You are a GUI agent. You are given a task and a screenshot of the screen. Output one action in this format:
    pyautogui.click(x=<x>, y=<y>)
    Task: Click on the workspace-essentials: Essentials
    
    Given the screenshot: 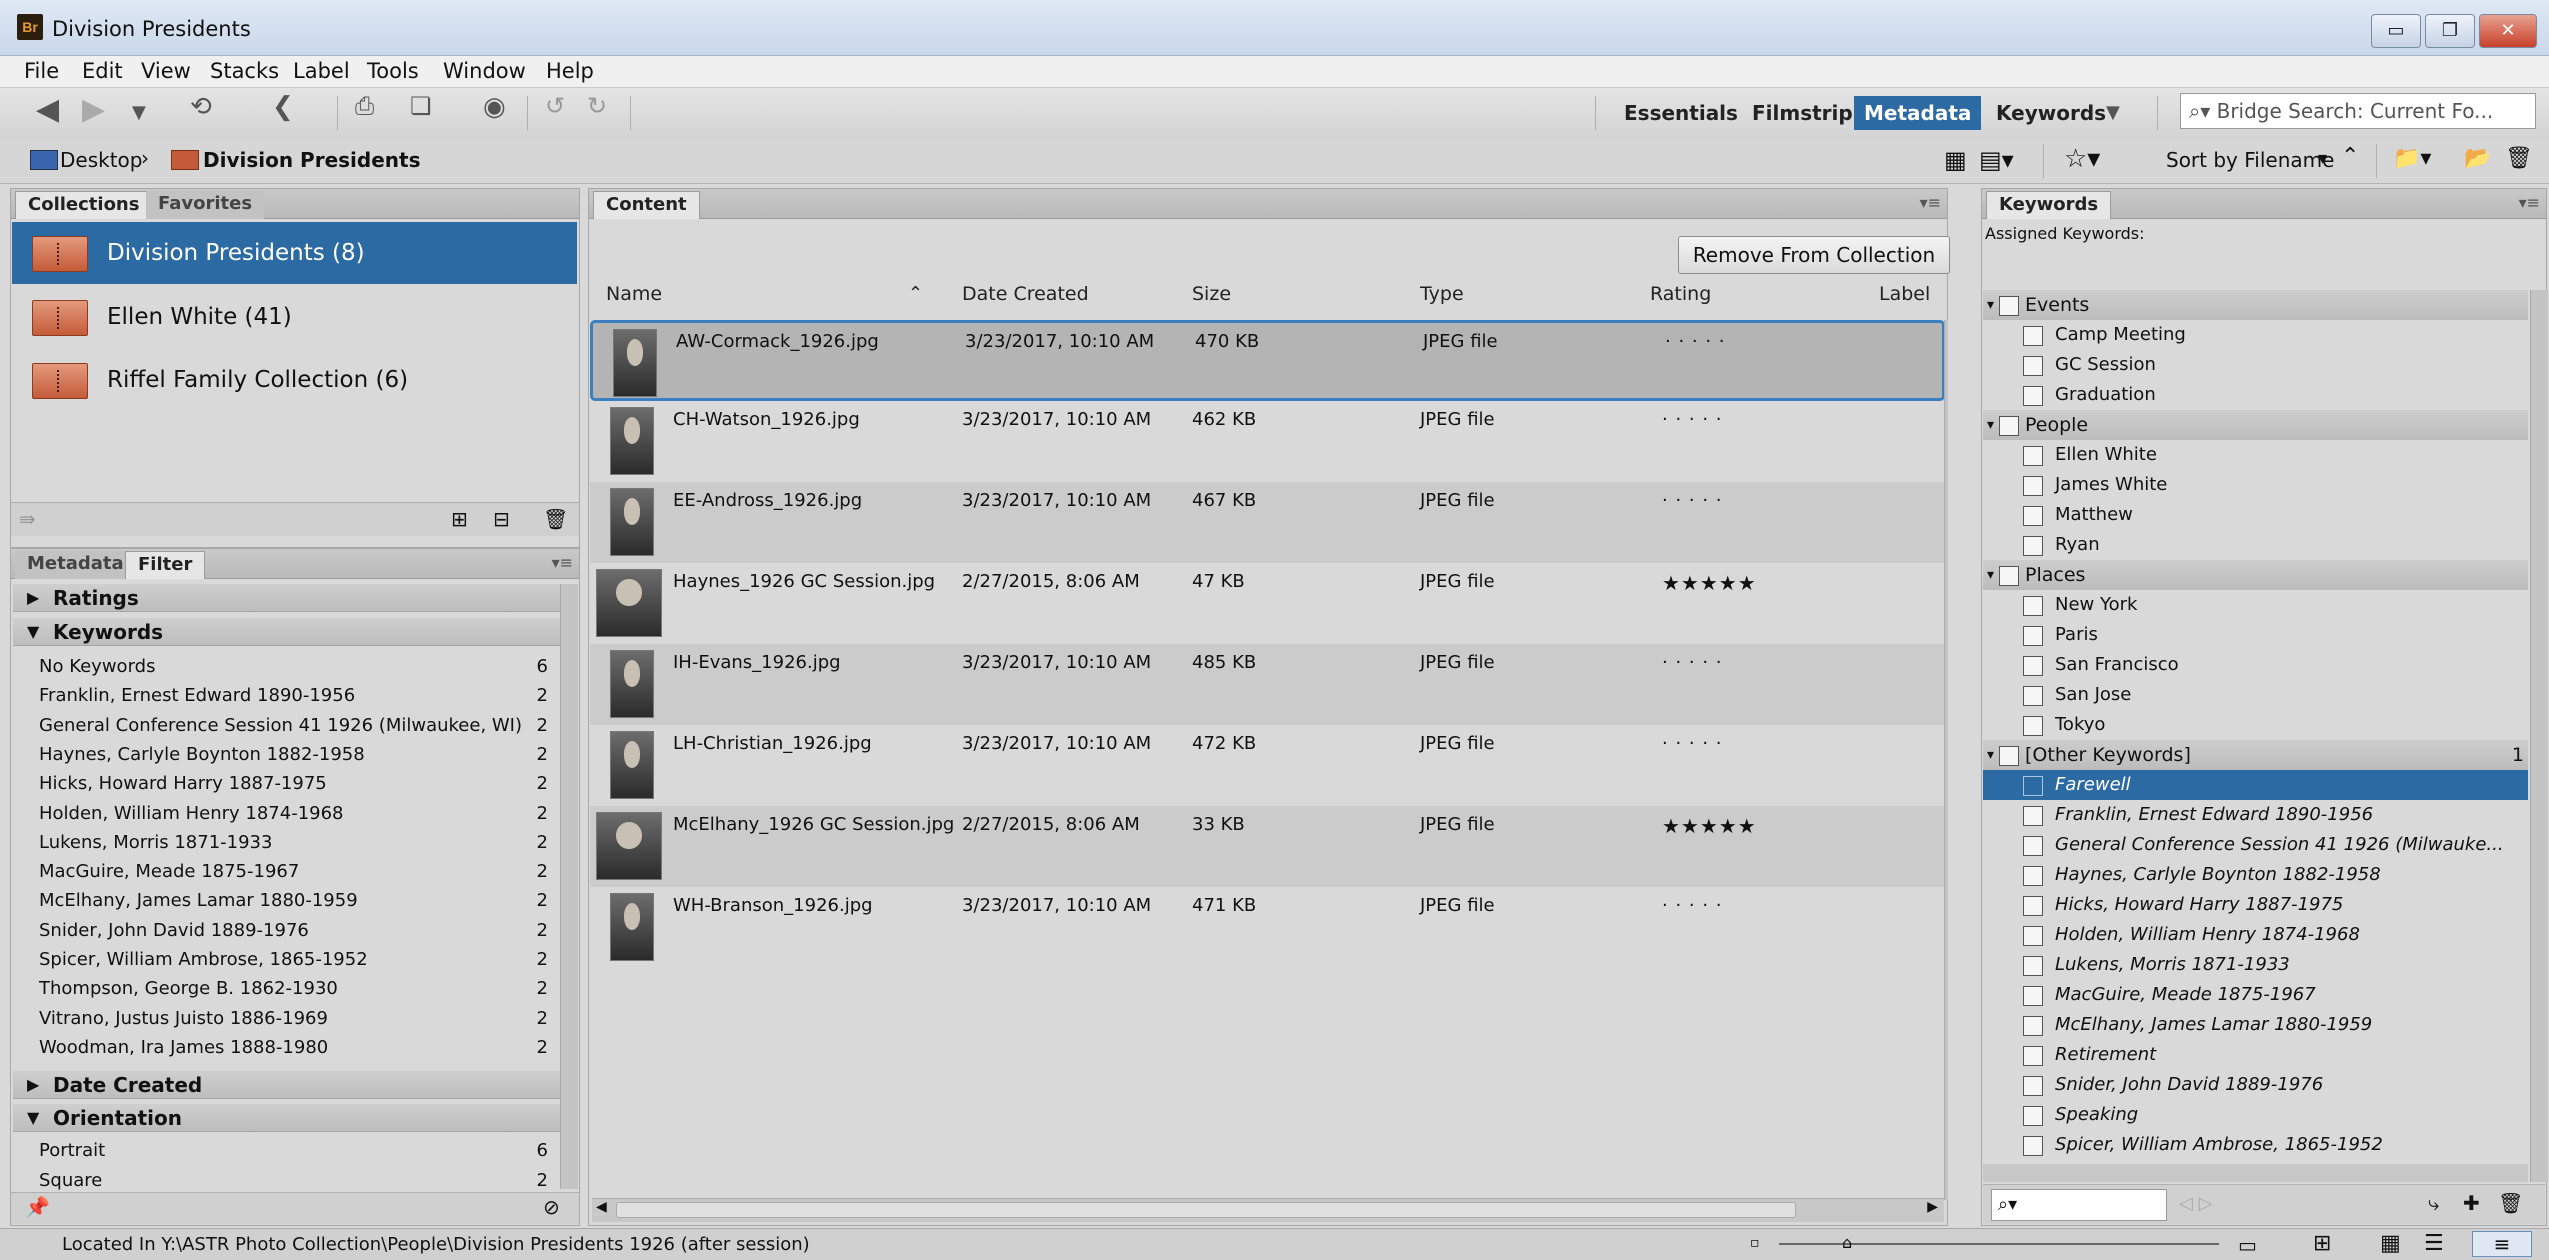 What is the action you would take?
    pyautogui.click(x=1681, y=113)
    